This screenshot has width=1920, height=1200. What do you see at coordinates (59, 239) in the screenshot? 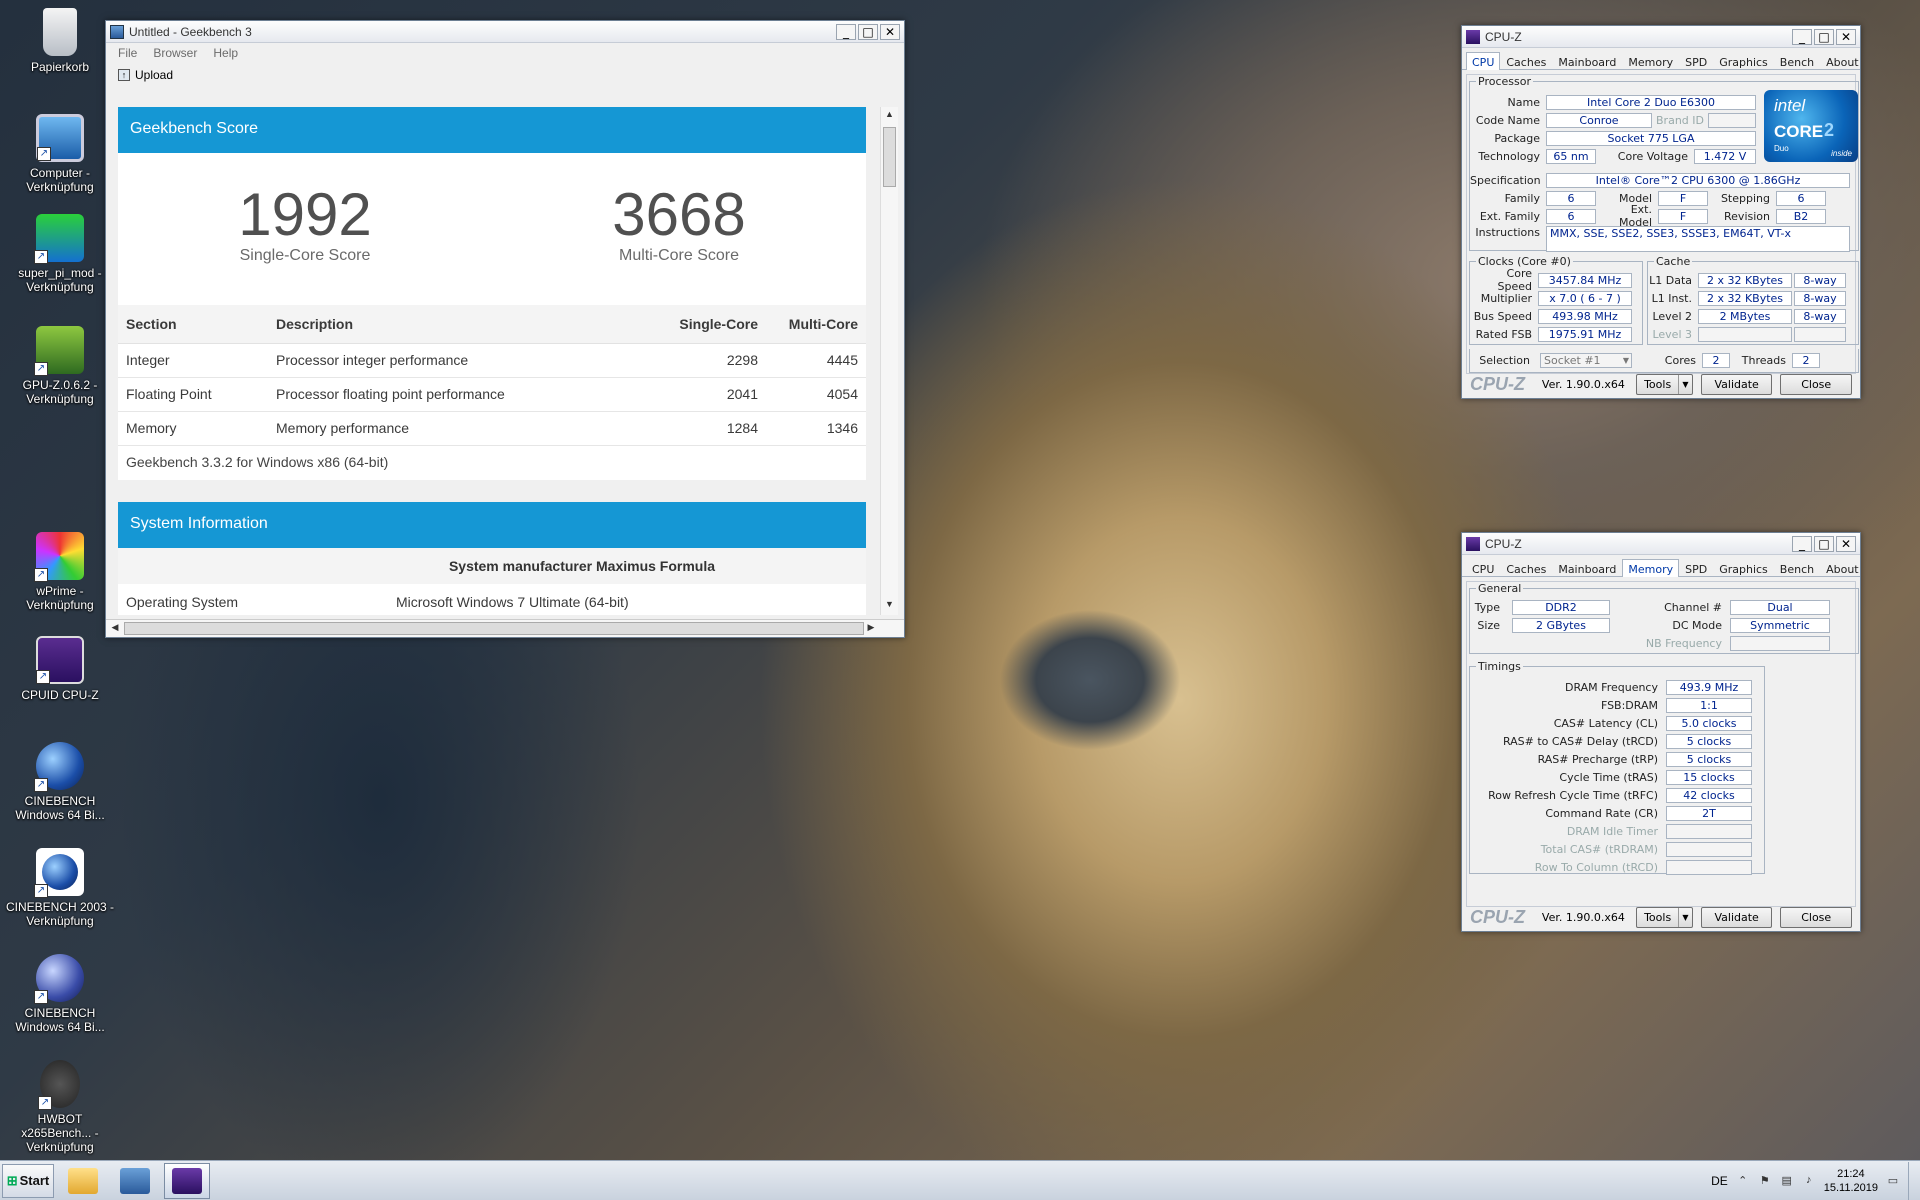
I see `super-pi-icon: ↗` at bounding box center [59, 239].